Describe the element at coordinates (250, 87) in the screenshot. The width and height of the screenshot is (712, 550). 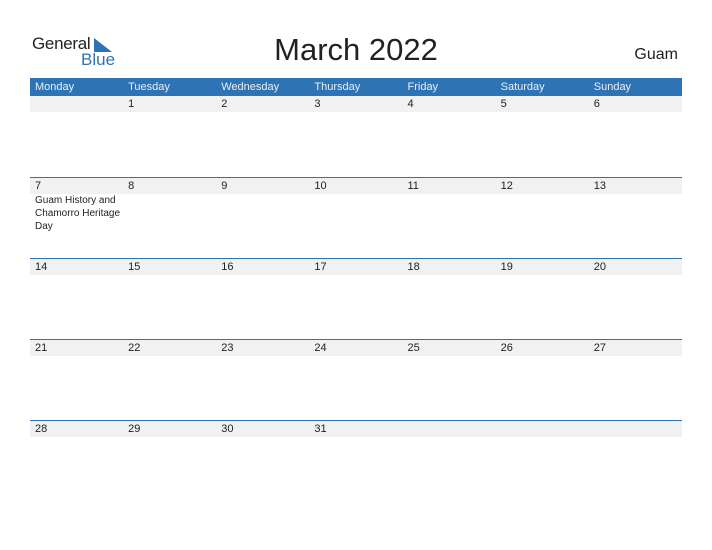
I see `weekday-wednesday: Wednesday` at that location.